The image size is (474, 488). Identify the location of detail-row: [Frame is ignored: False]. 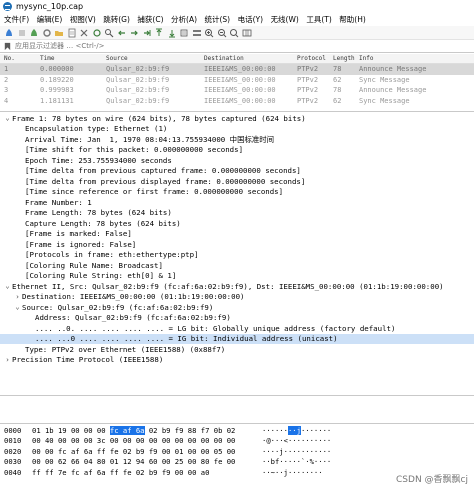
(237, 244).